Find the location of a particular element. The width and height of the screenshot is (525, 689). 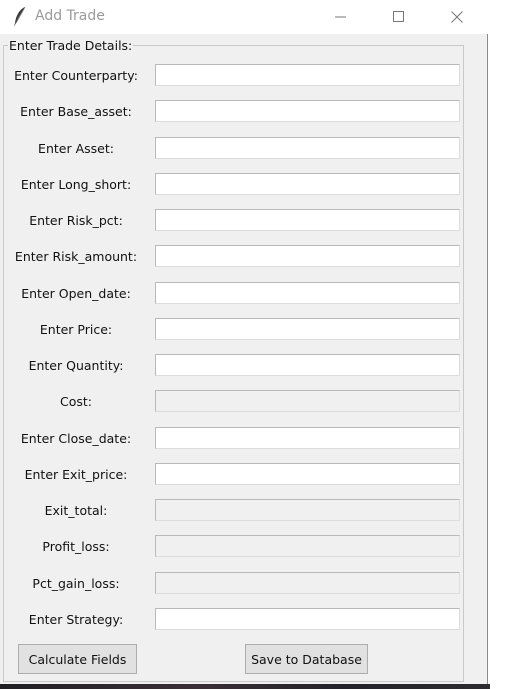

exit-total-label: Exit_total: is located at coordinates (76, 510).